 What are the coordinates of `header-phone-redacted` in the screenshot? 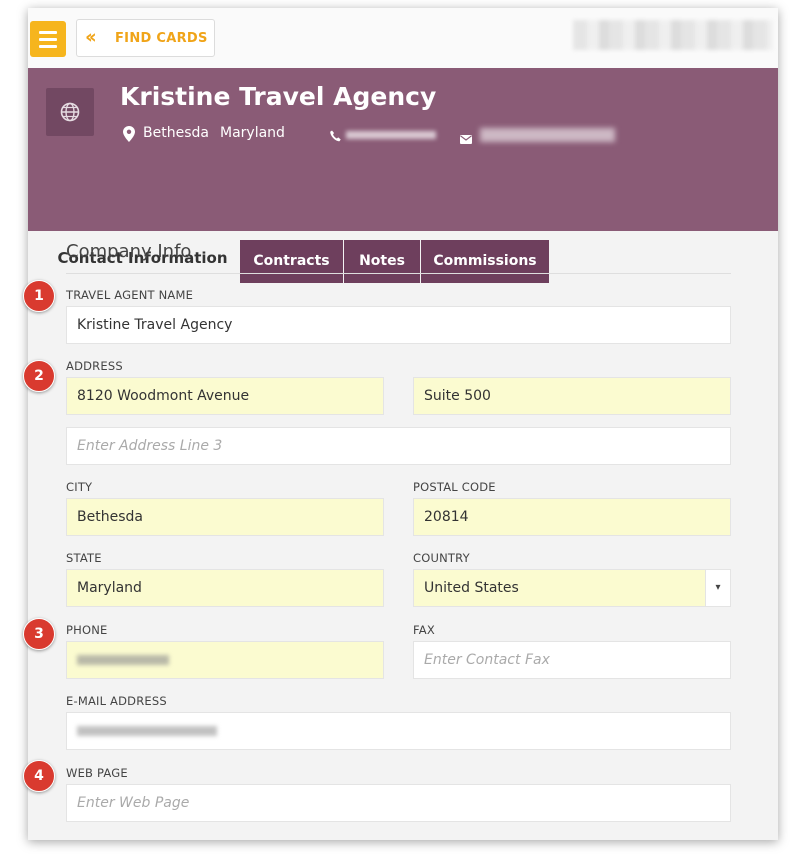 It's located at (391, 135).